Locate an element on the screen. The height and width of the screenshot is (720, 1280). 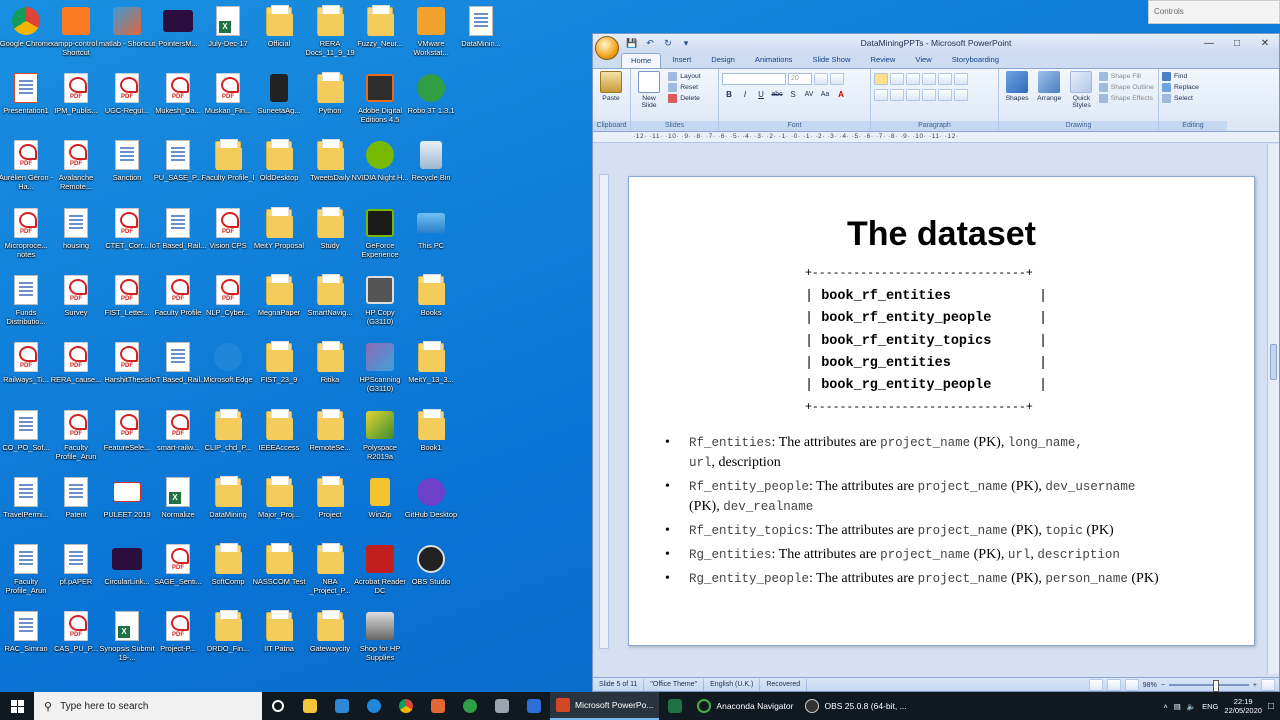
shapes-button: Shapes is located at coordinates (1017, 86).